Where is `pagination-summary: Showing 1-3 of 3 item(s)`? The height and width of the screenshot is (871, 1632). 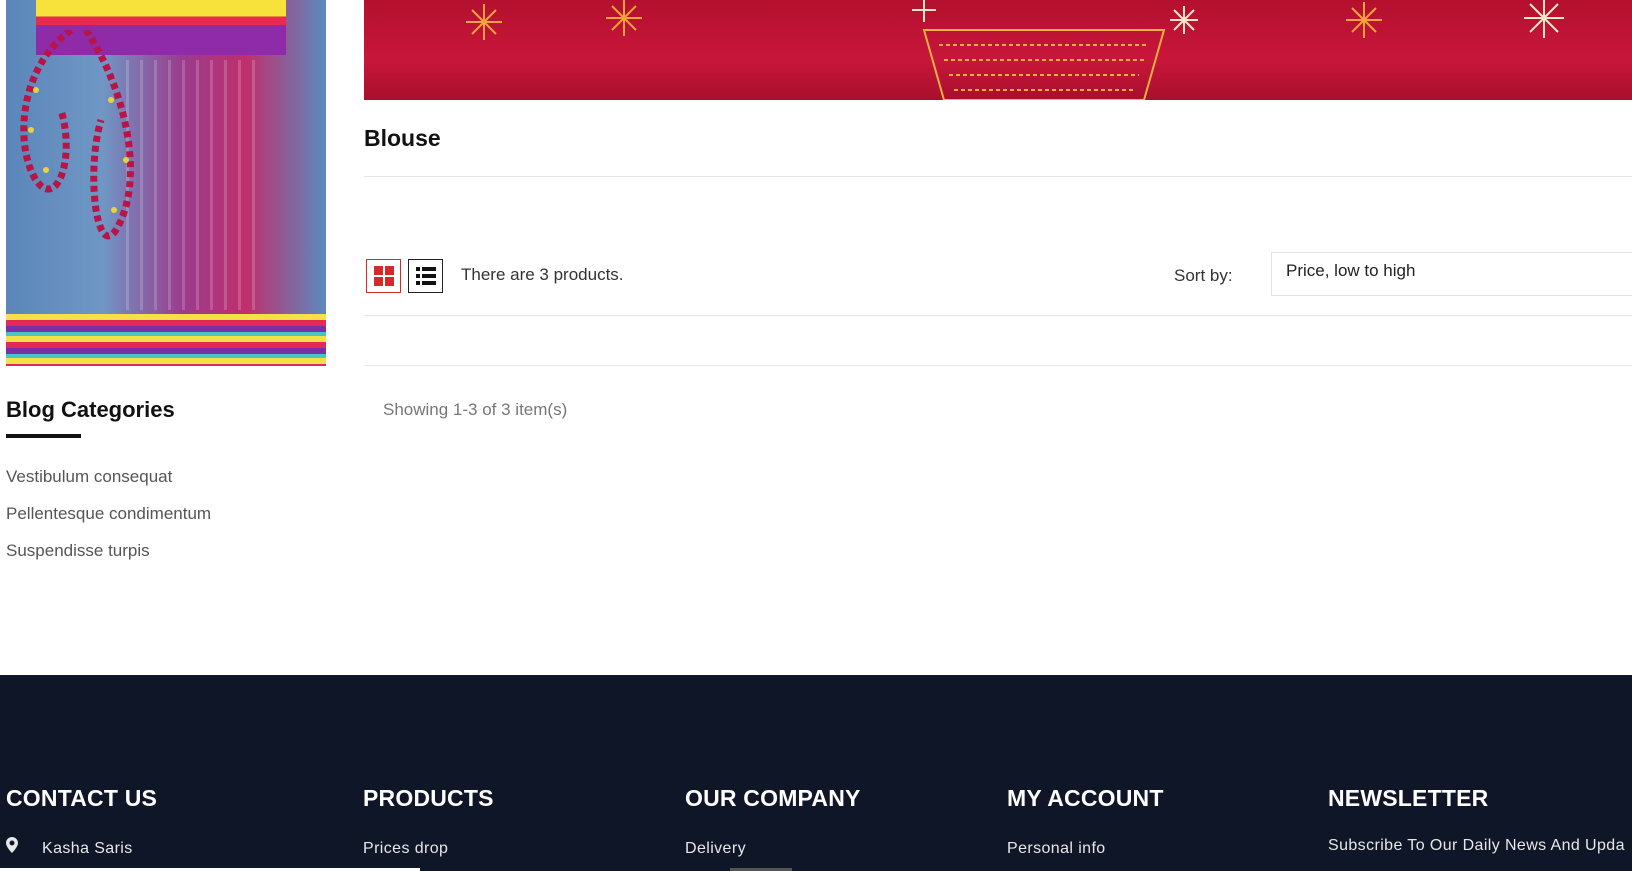 pagination-summary: Showing 1-3 of 3 item(s) is located at coordinates (475, 409).